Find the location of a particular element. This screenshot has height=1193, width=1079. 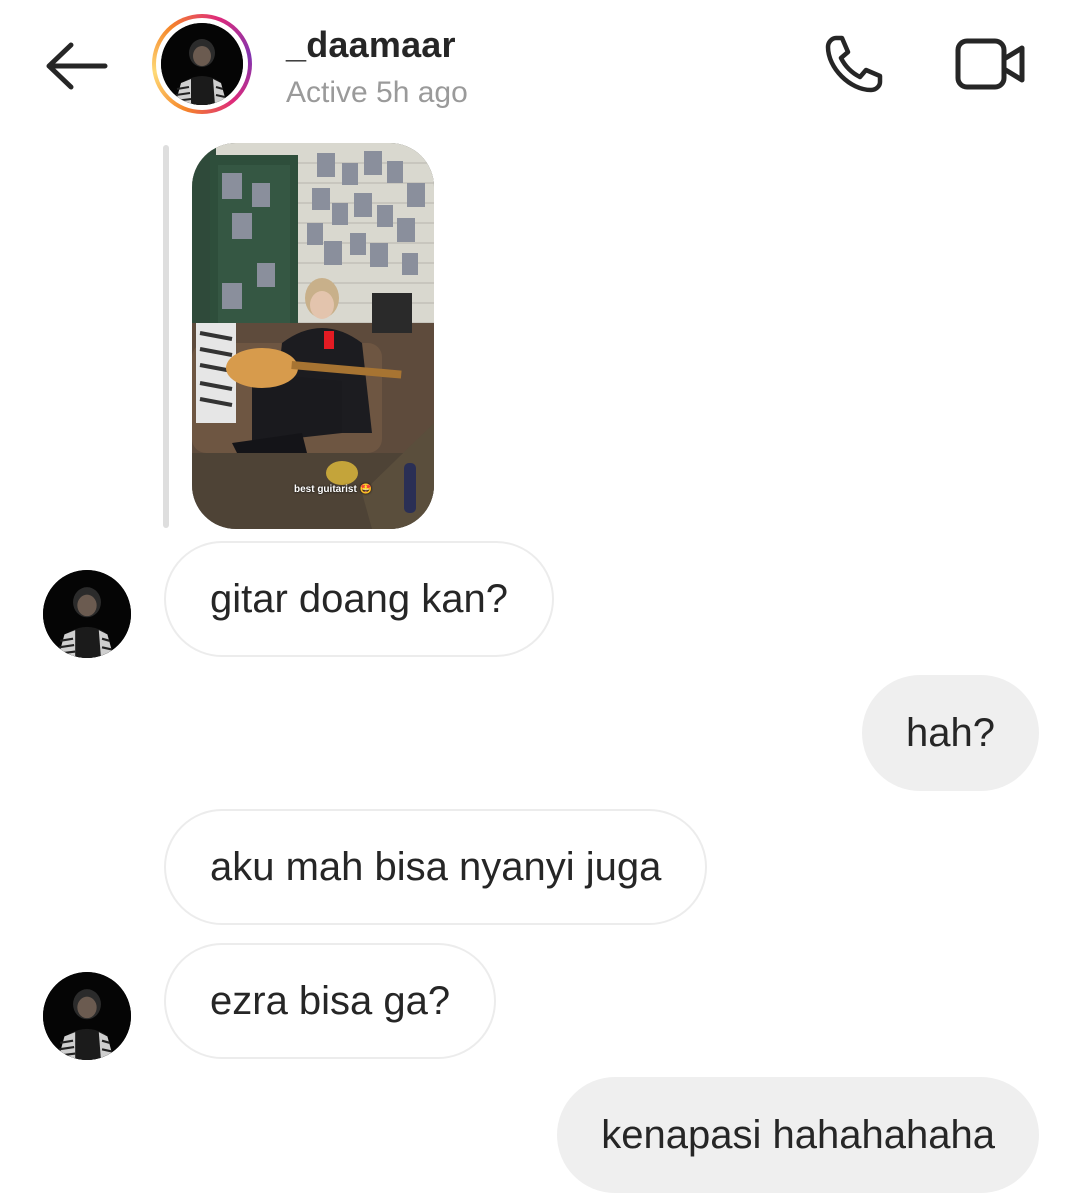

message-bubble-outgoing: hah? is located at coordinates (950, 733).